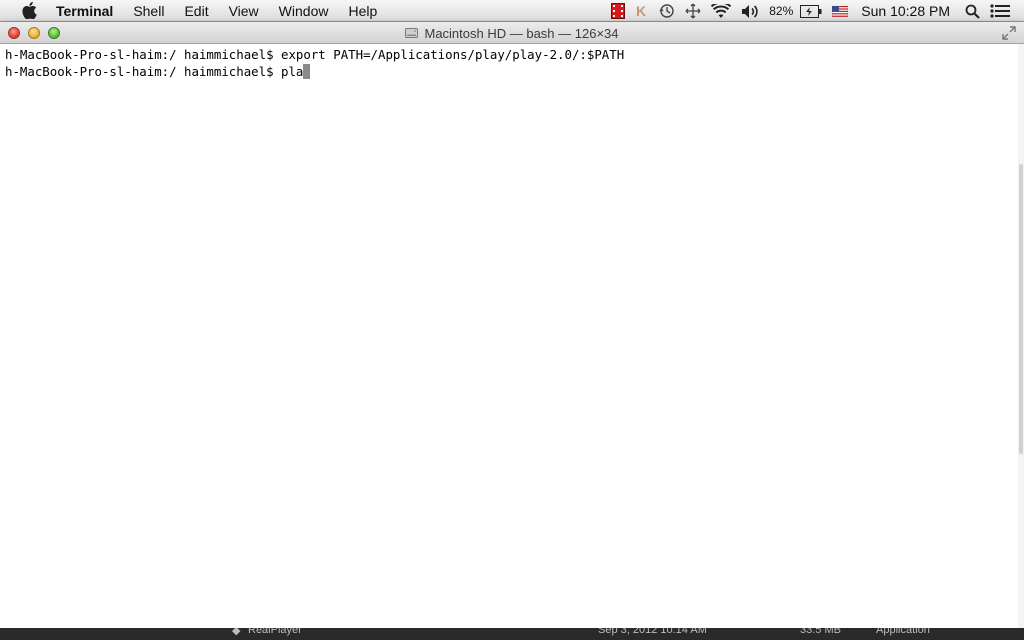 This screenshot has height=640, width=1024. I want to click on wifi-icon, so click(721, 11).